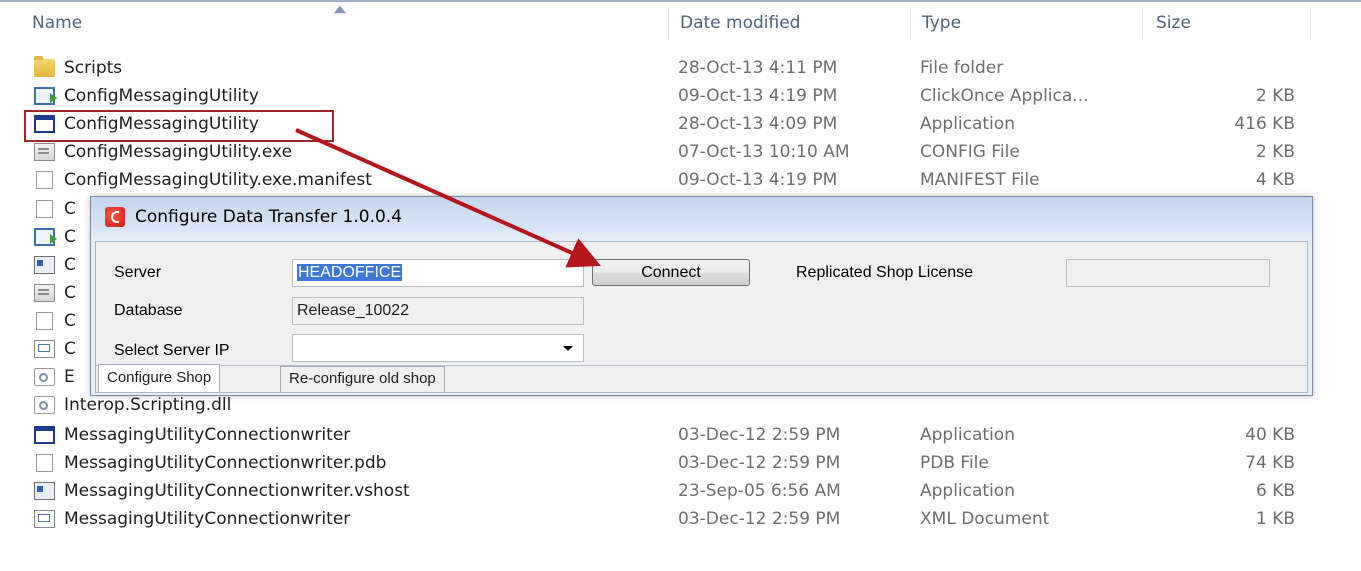  I want to click on folder-icon, so click(44, 66).